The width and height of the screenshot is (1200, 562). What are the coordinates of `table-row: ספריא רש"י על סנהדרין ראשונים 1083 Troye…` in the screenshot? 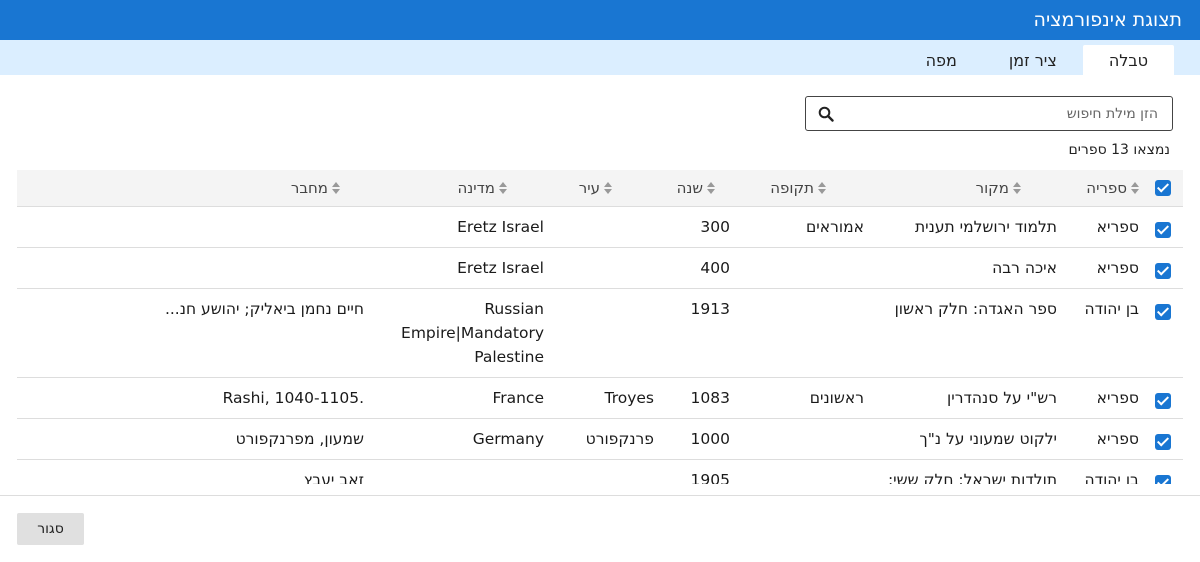 It's located at (600, 398).